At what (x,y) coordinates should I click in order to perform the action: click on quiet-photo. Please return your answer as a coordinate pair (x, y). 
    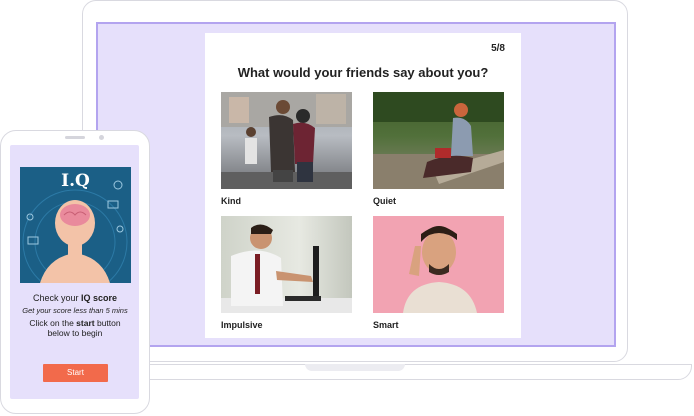
    Looking at the image, I should click on (438, 140).